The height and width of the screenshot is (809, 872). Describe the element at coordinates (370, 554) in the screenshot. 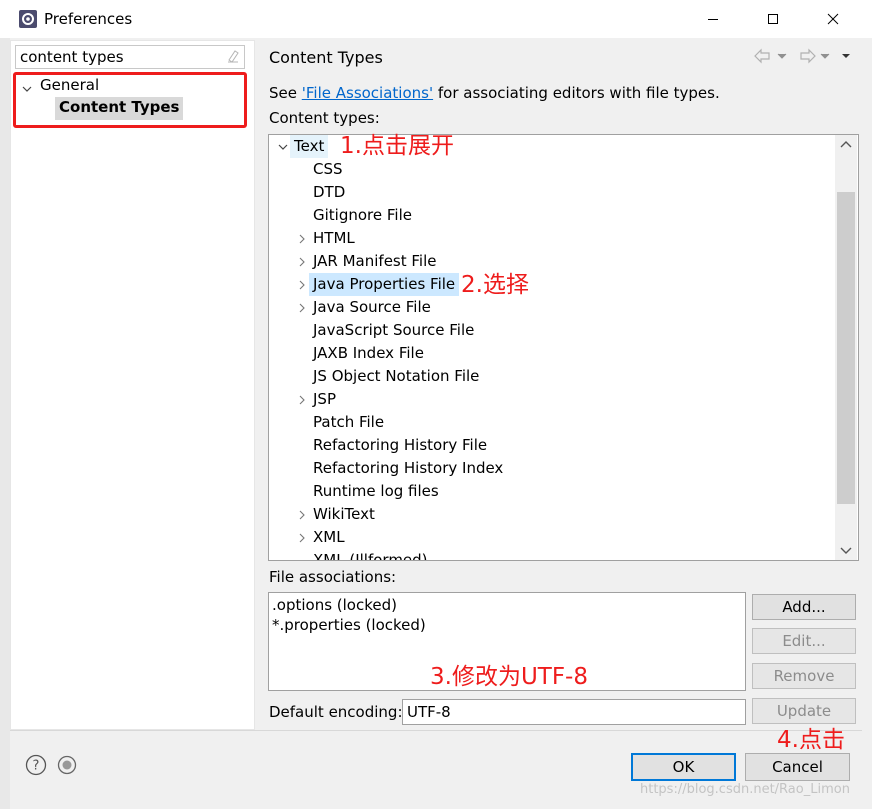

I see `tree-item: XML (Illformed)` at that location.